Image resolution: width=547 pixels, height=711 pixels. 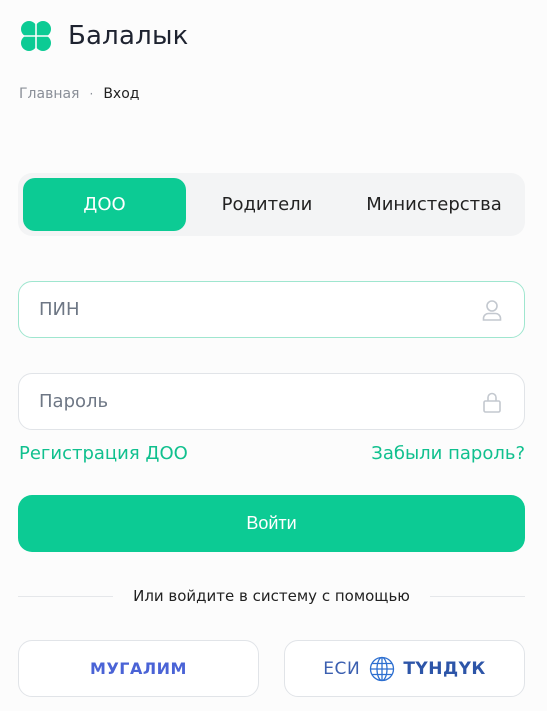 I want to click on tab-parents: Родители, so click(x=267, y=204).